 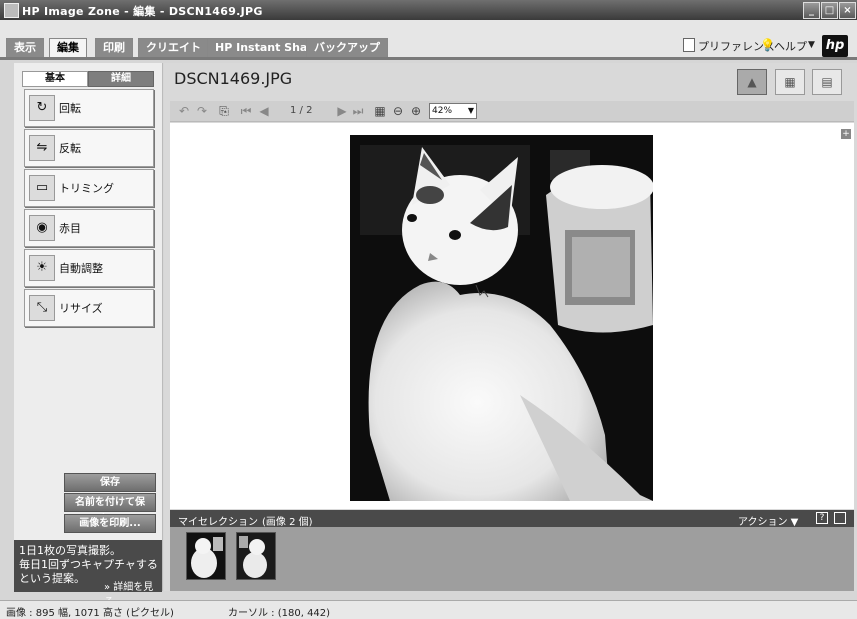 What do you see at coordinates (55, 79) in the screenshot?
I see `subtab-basic: 基本` at bounding box center [55, 79].